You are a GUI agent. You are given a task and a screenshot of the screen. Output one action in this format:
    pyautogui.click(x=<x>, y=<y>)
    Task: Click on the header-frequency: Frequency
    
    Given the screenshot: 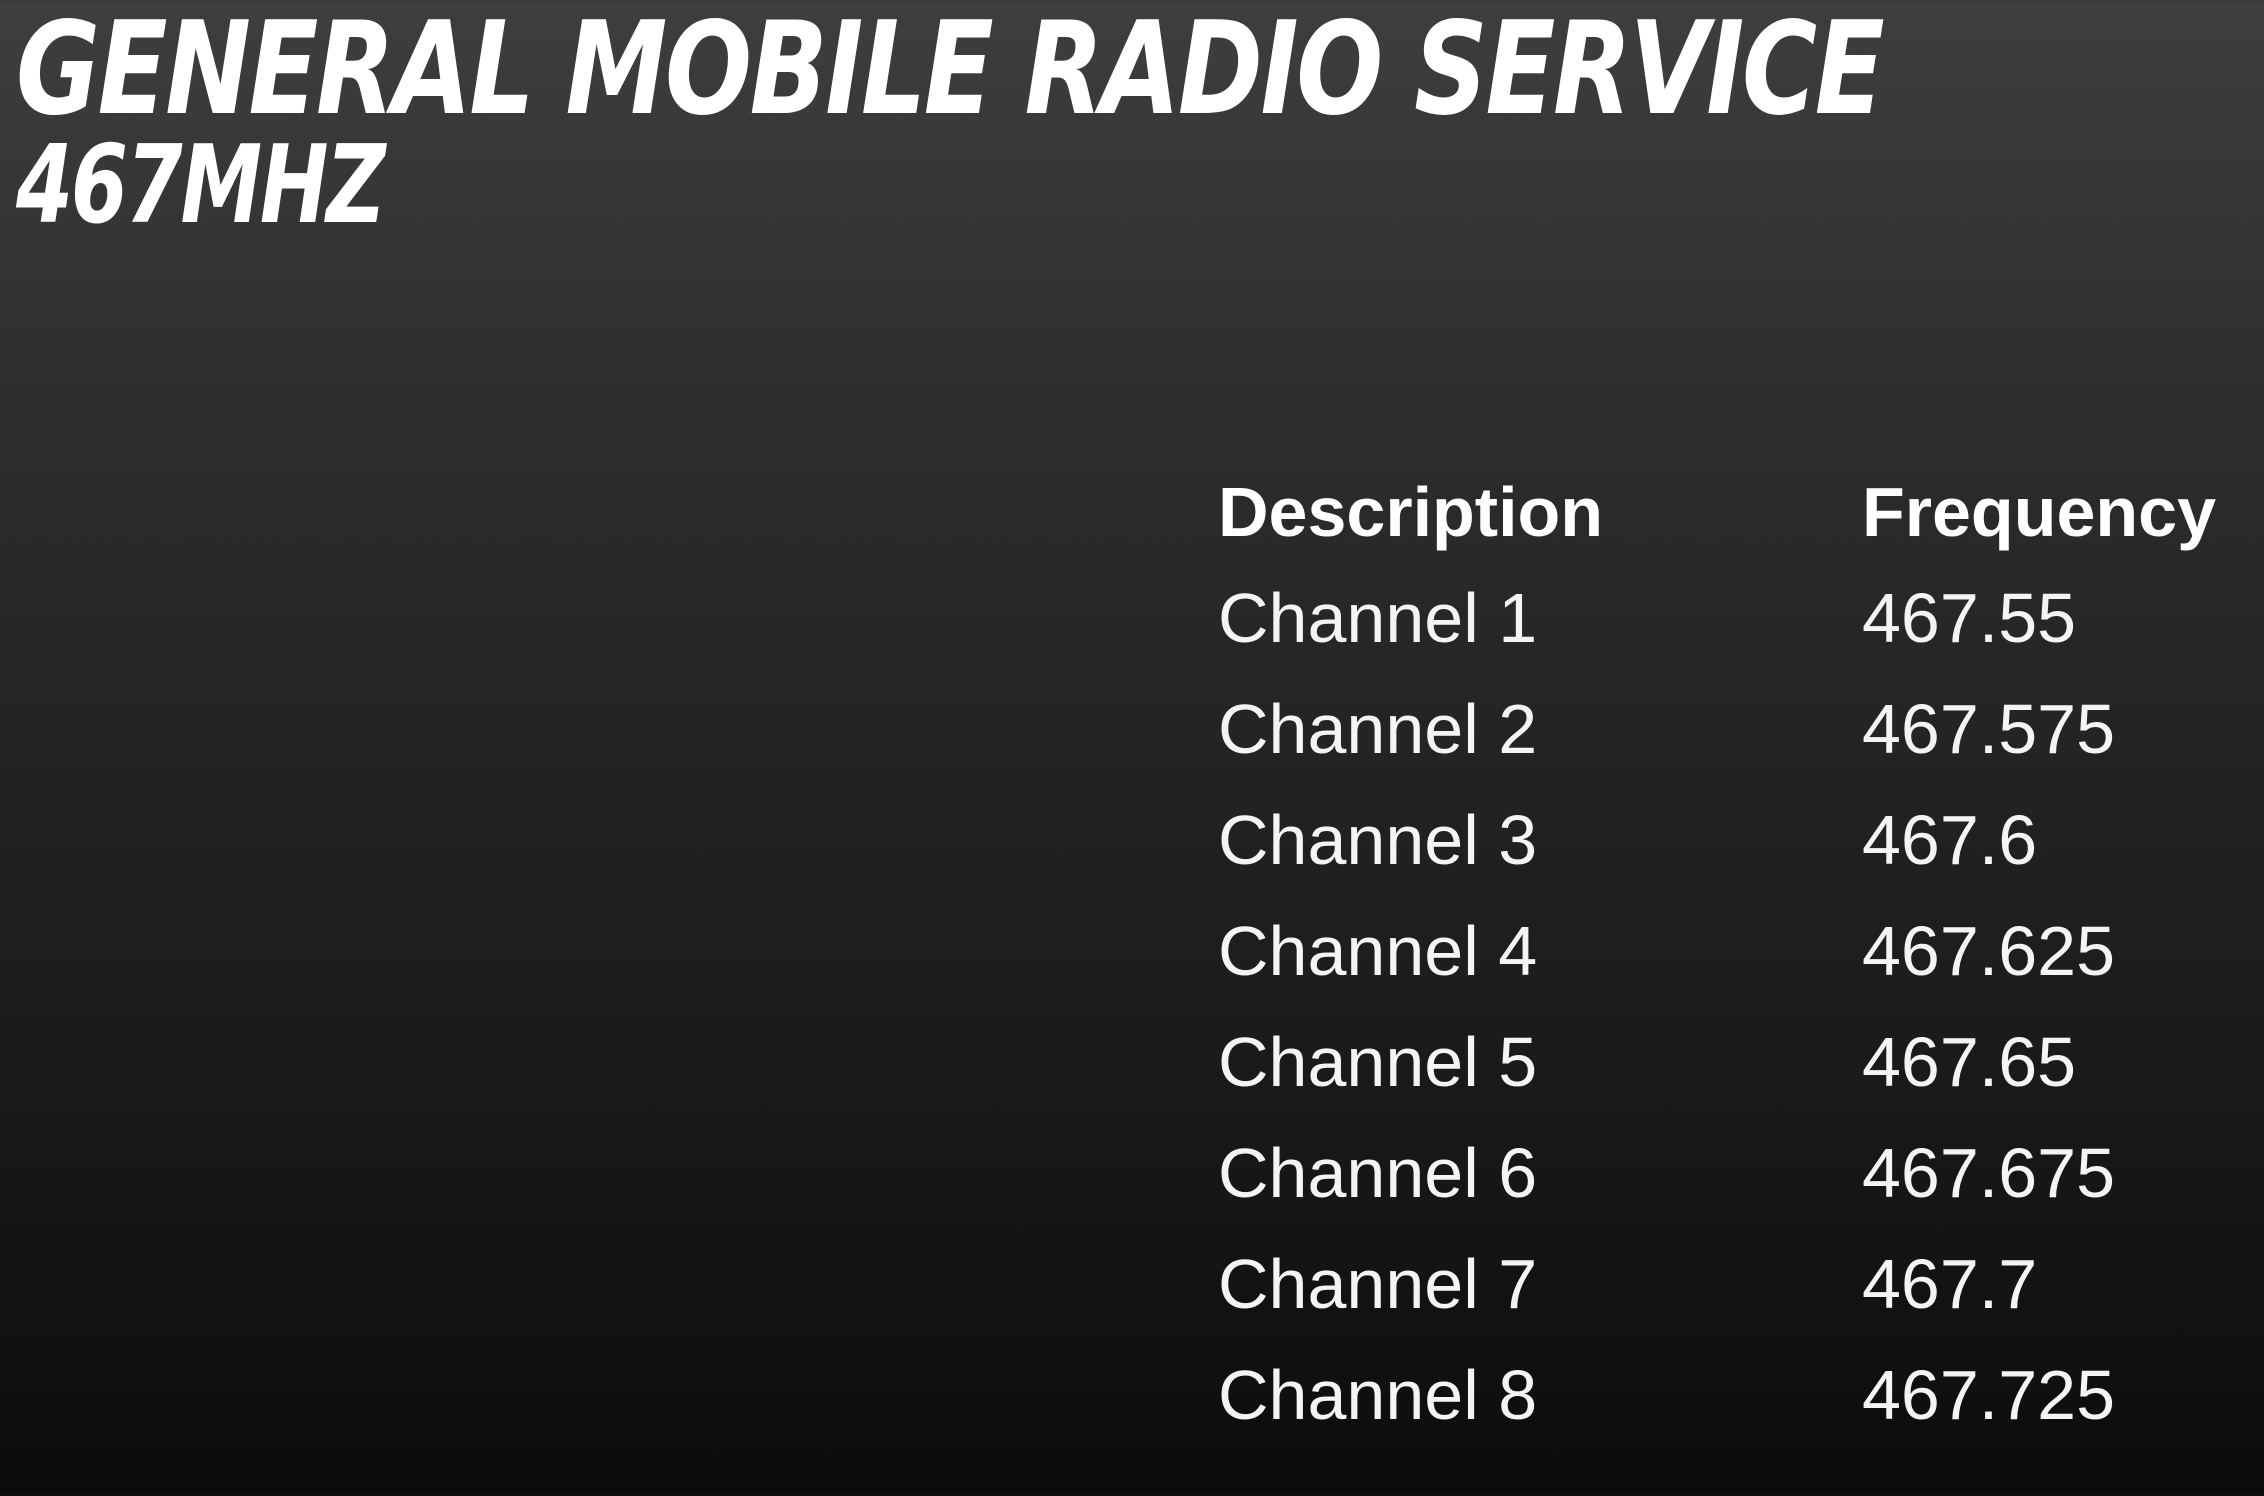 What is the action you would take?
    pyautogui.click(x=2039, y=512)
    